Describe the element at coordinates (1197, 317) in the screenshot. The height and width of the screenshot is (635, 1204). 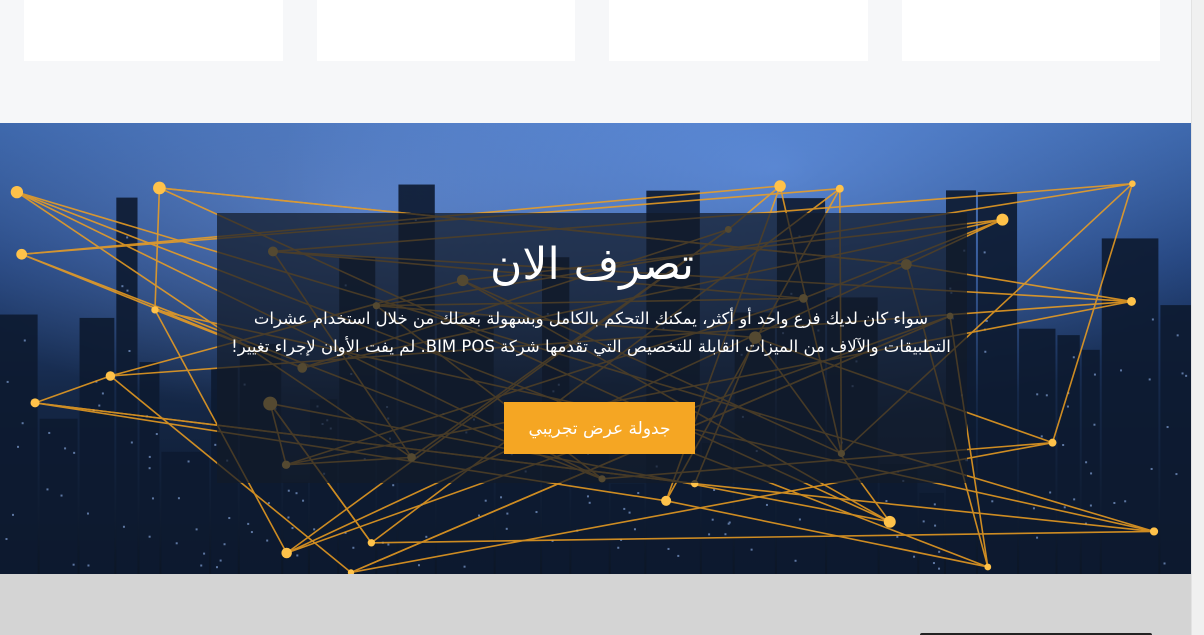
I see `page-scrollbar` at that location.